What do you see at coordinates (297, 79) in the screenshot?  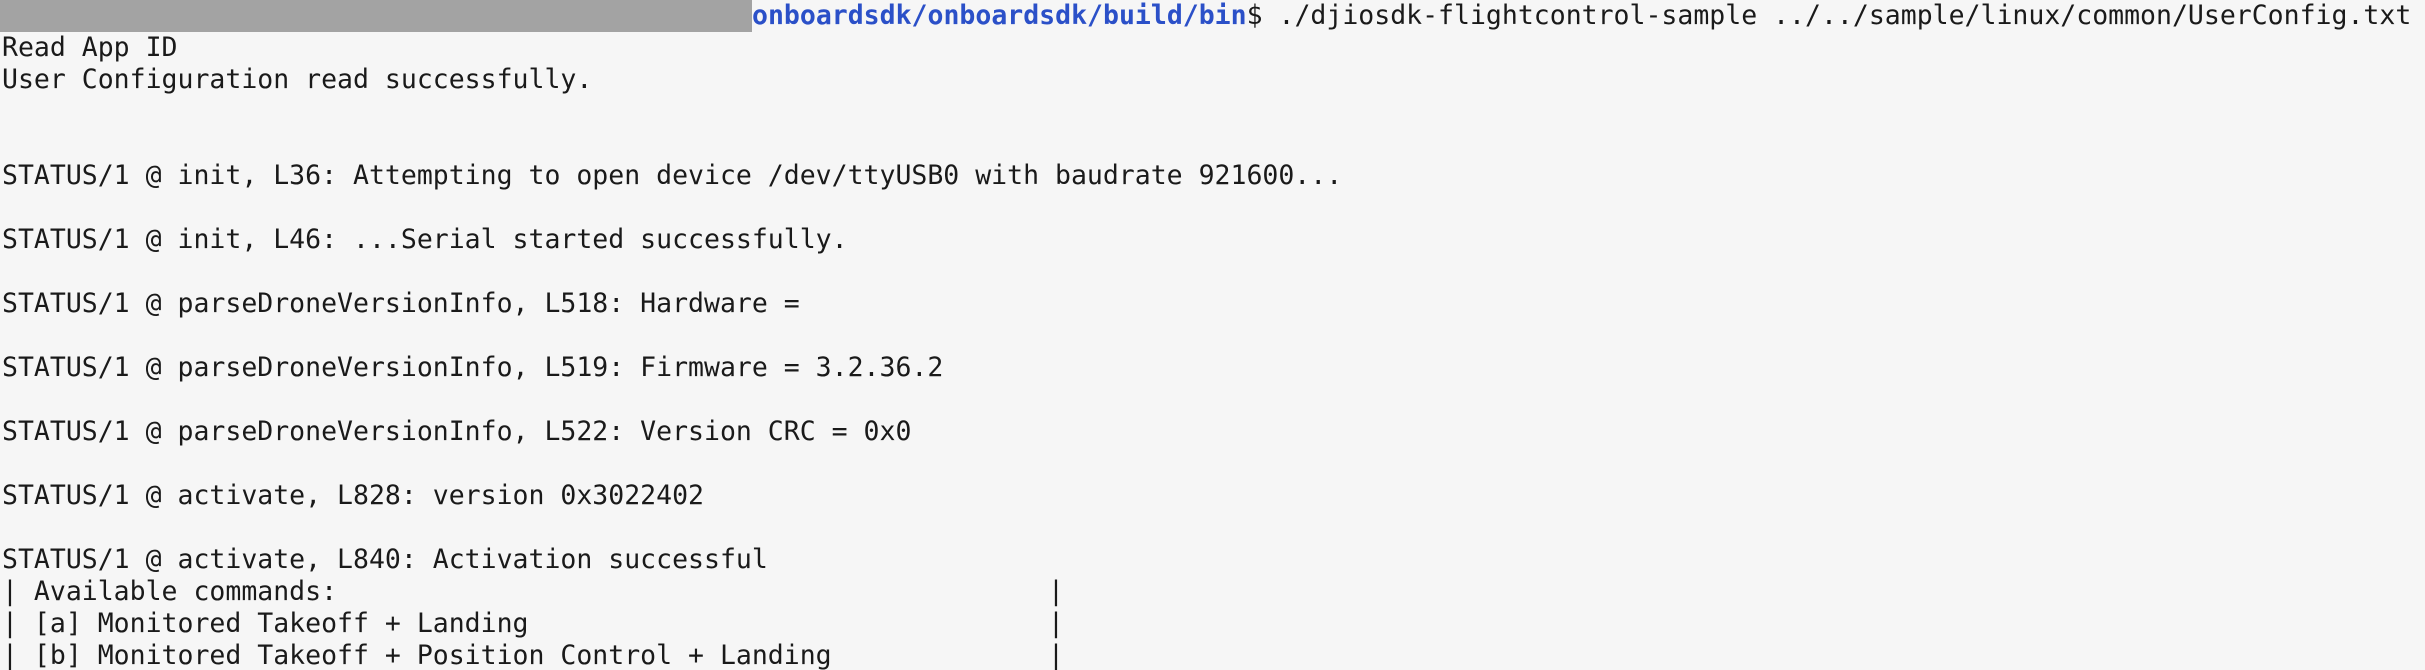 I see `output-line: User Configuration read successfully.` at bounding box center [297, 79].